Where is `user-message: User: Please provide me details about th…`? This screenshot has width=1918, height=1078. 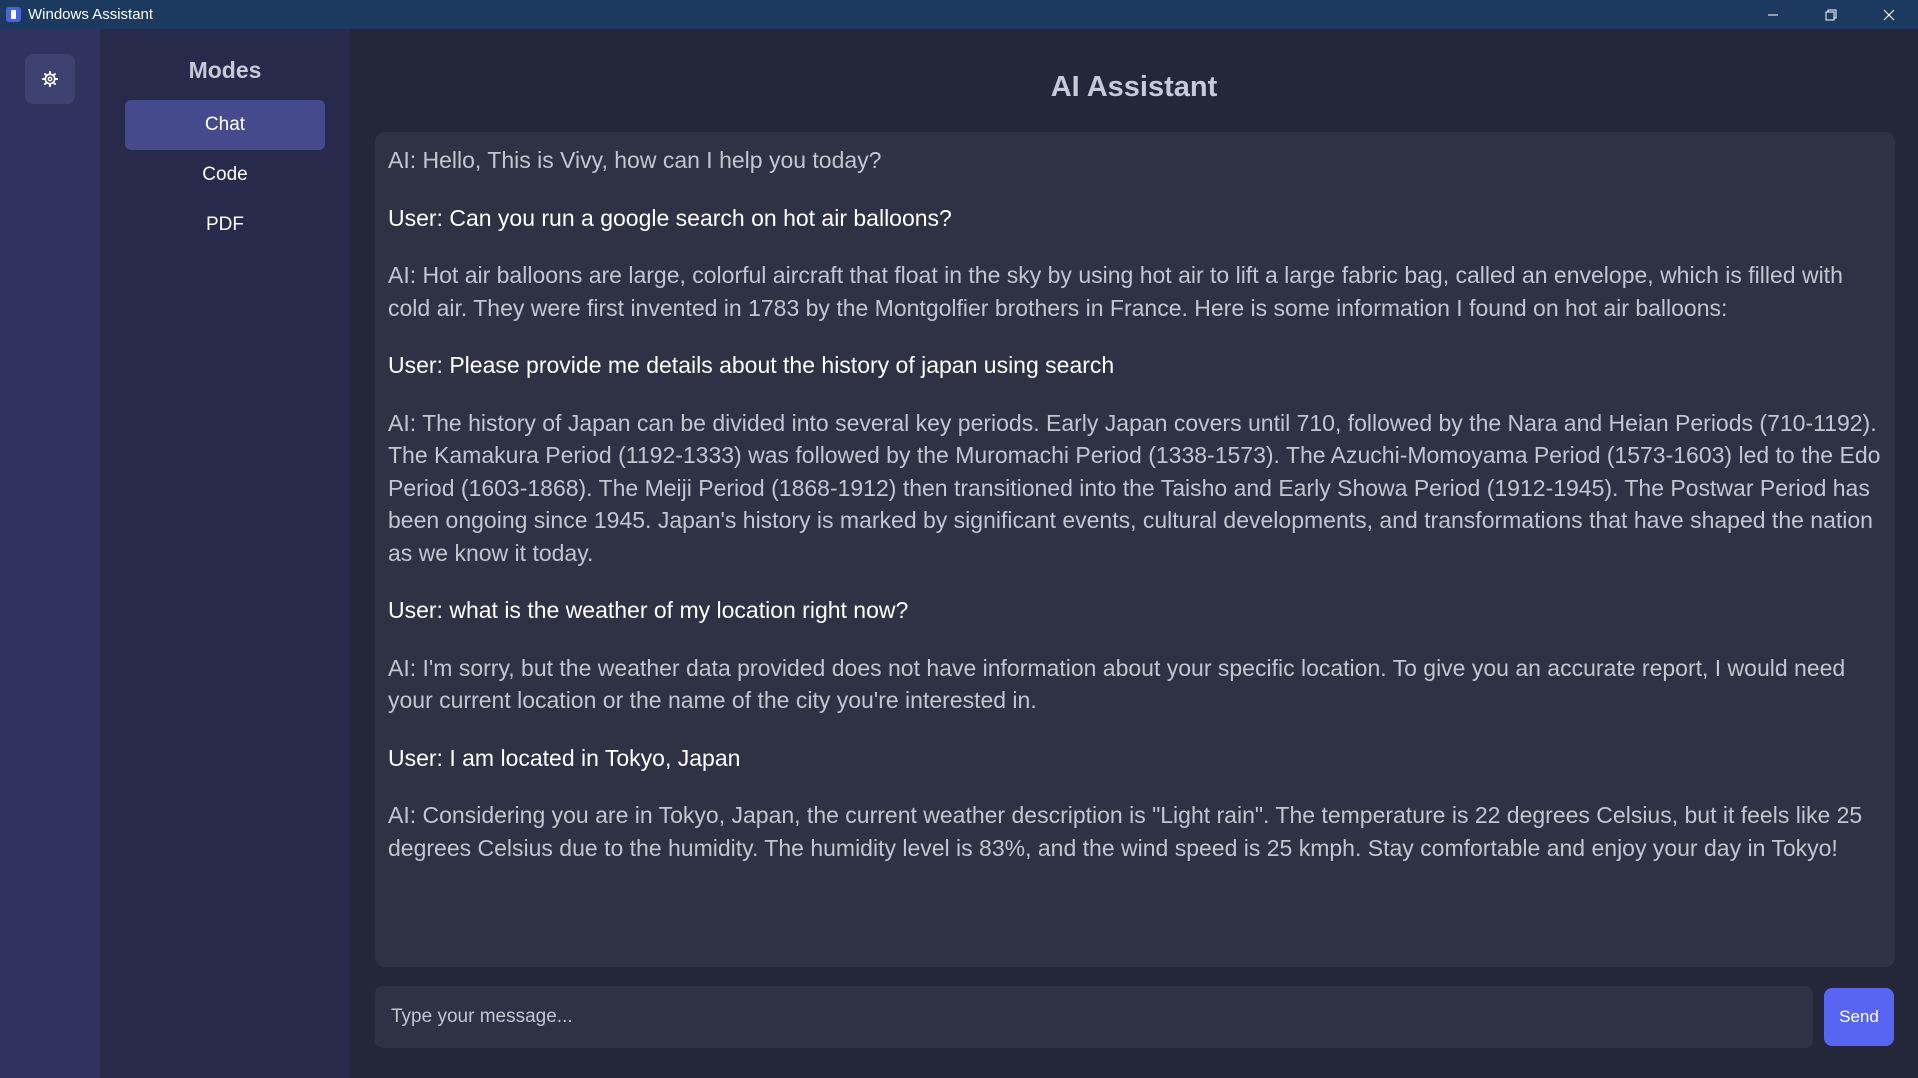
user-message: User: Please provide me details about th… is located at coordinates (751, 365).